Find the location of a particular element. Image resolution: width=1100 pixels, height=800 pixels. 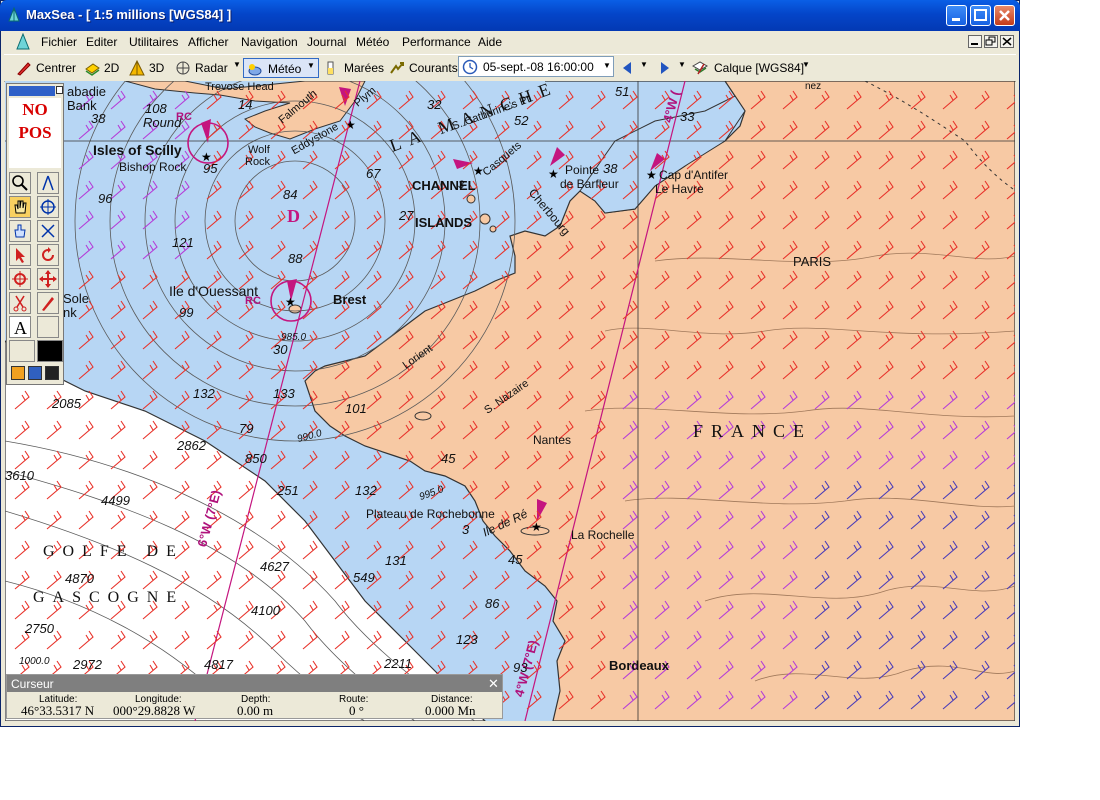

moon-icon is located at coordinates (52, 373).